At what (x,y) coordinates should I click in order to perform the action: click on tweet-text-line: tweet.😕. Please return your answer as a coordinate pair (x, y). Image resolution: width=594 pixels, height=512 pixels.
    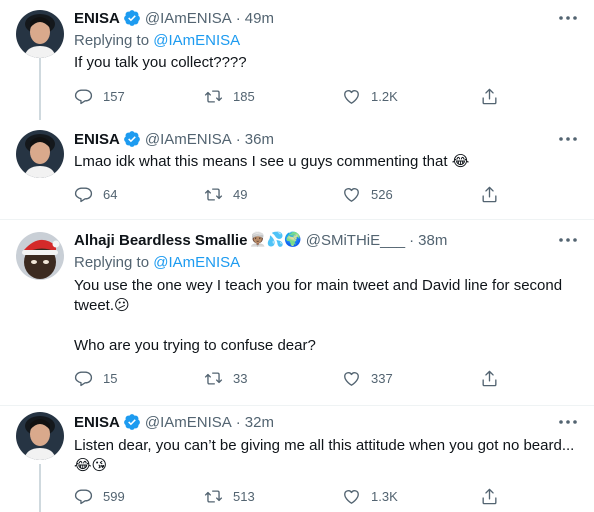
    Looking at the image, I should click on (102, 305).